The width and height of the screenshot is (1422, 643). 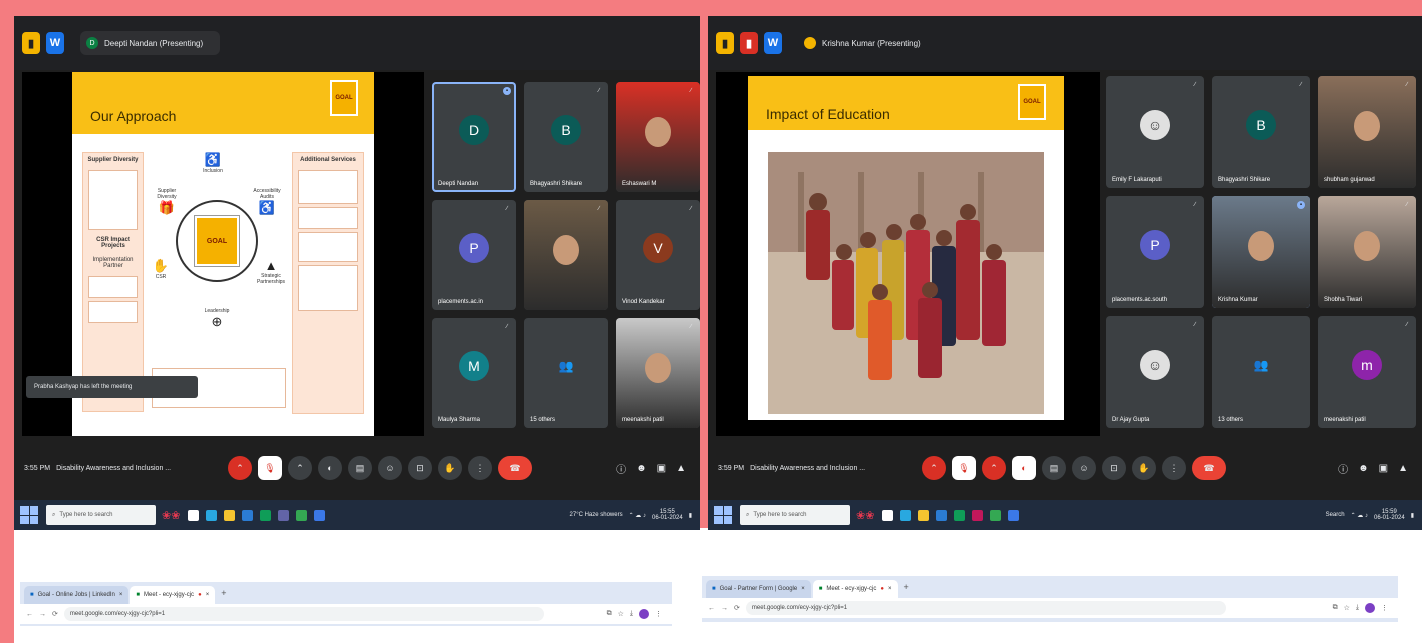 I want to click on task-view-icon-right, so click(x=888, y=515).